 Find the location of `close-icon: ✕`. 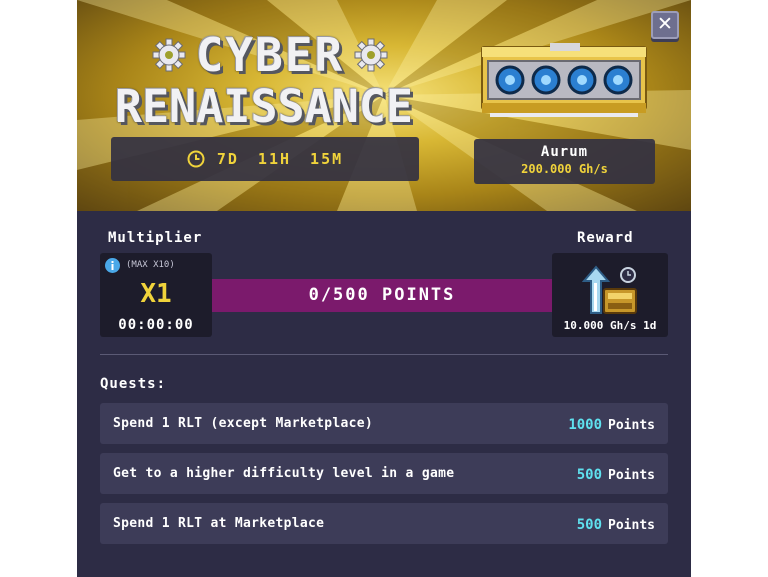

close-icon: ✕ is located at coordinates (665, 24).